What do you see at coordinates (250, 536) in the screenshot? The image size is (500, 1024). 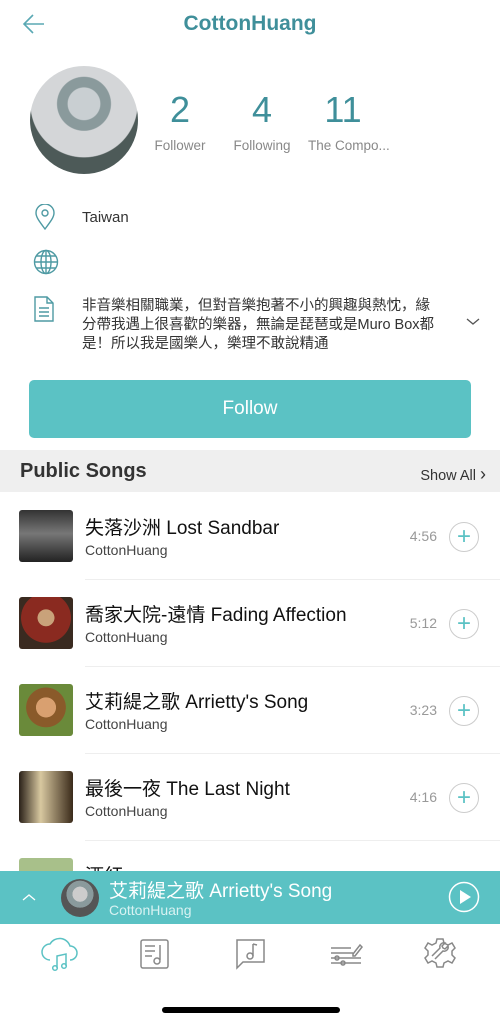 I see `song-row: 失落沙洲 Lost Sandbar CottonHuang 4:56 +` at bounding box center [250, 536].